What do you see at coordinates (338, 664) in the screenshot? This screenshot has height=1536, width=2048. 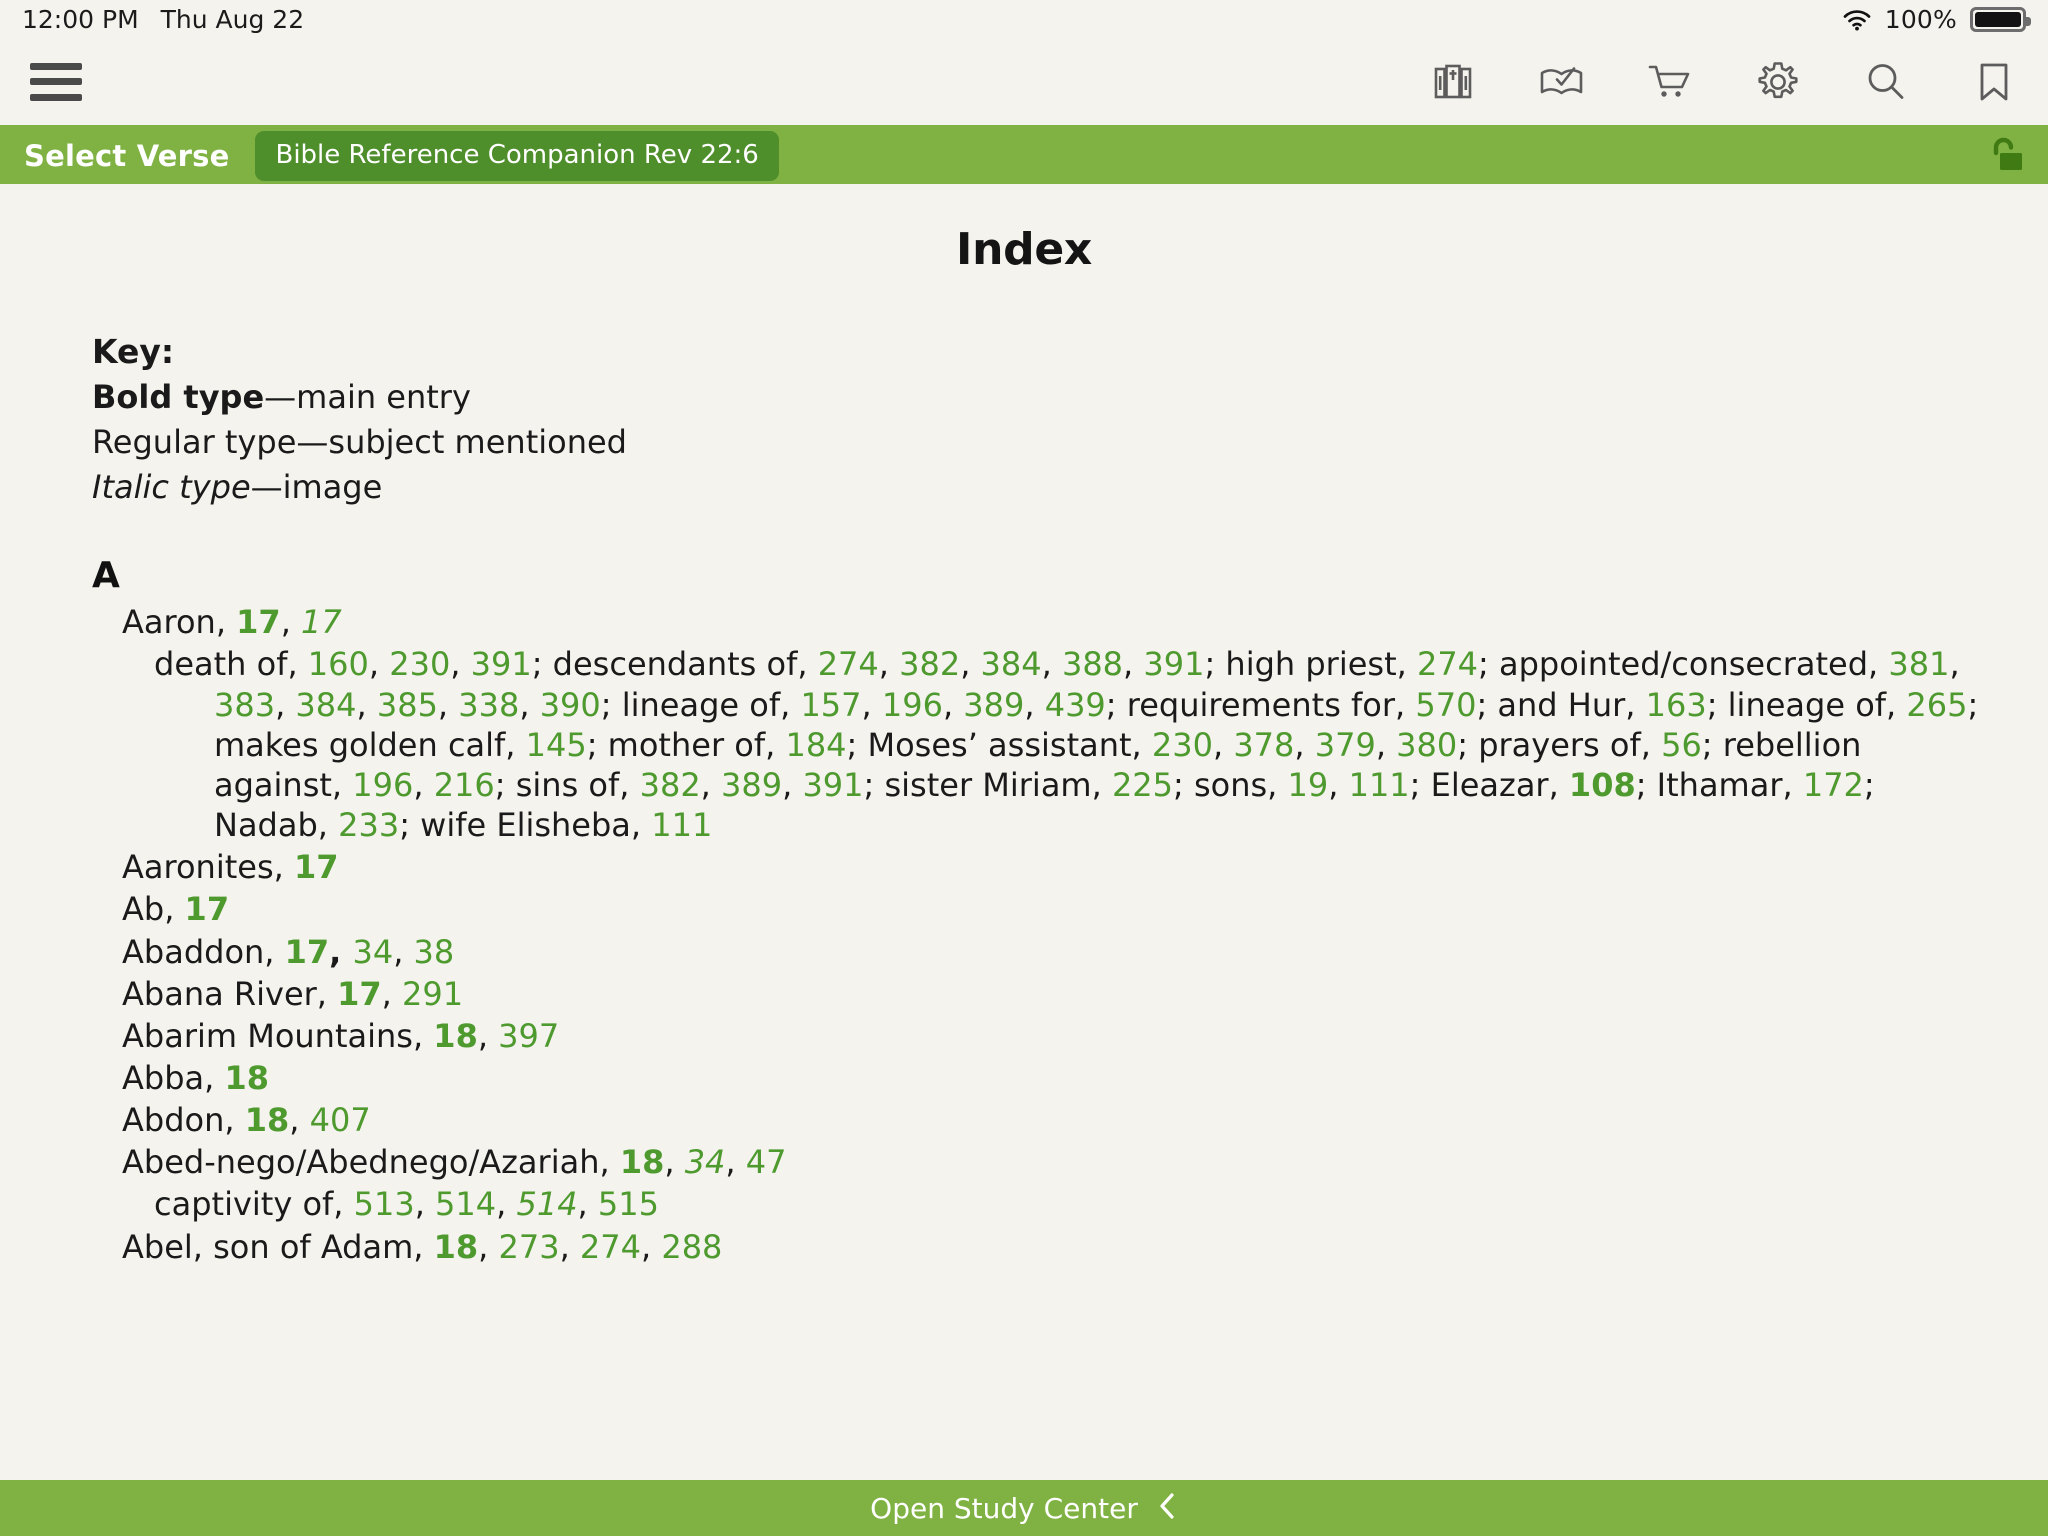 I see `page-reference-link: 160` at bounding box center [338, 664].